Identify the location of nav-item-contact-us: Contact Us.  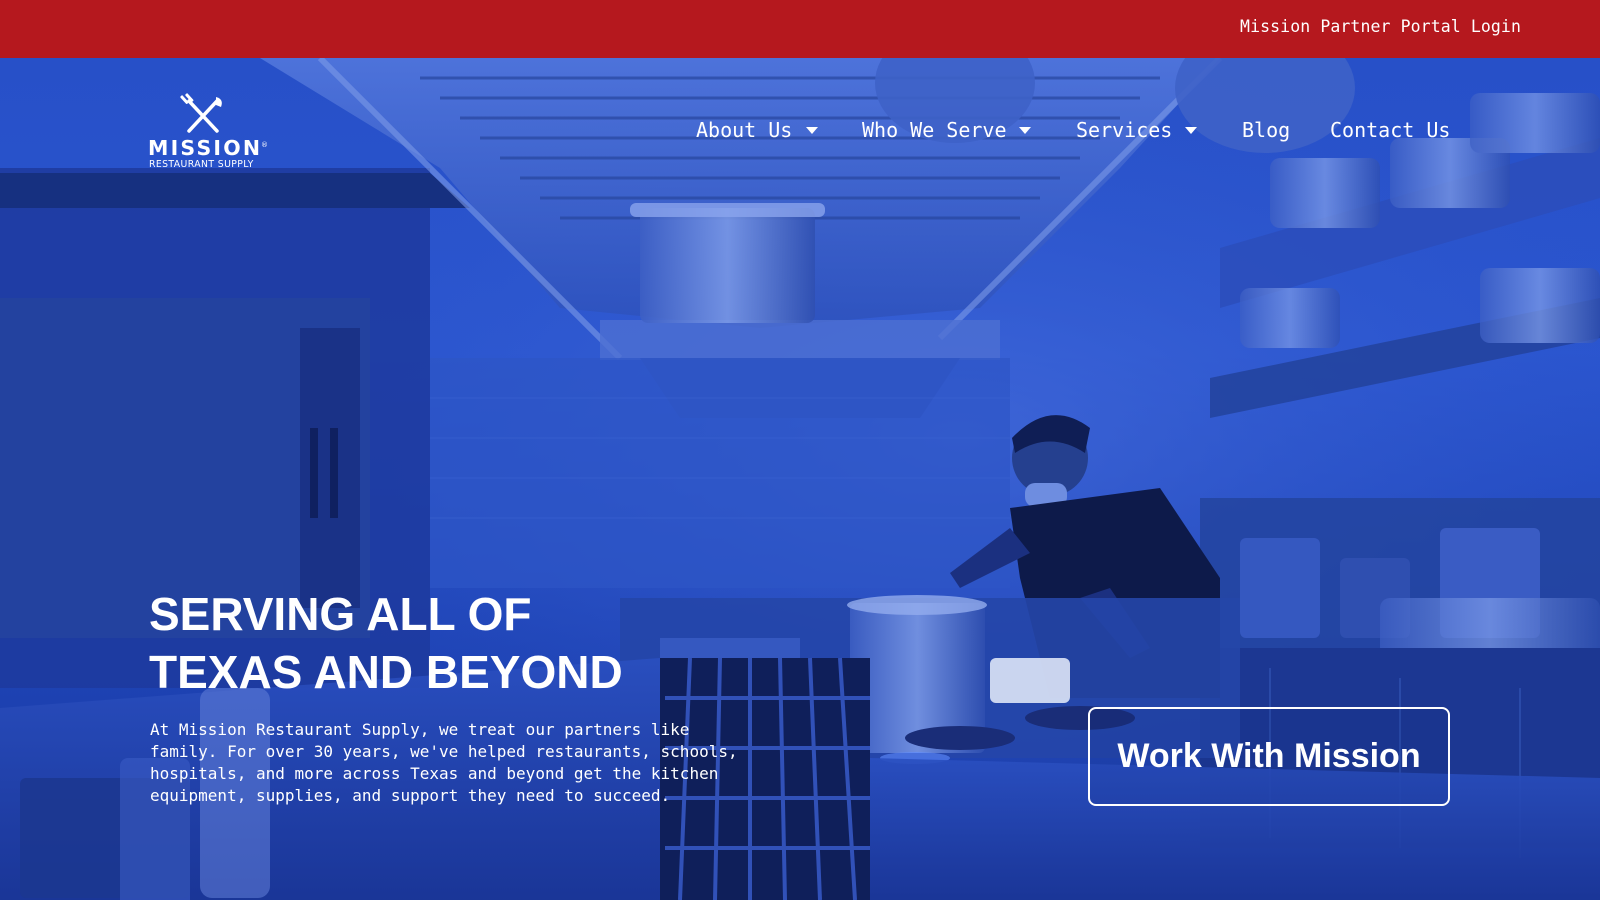
(1390, 130).